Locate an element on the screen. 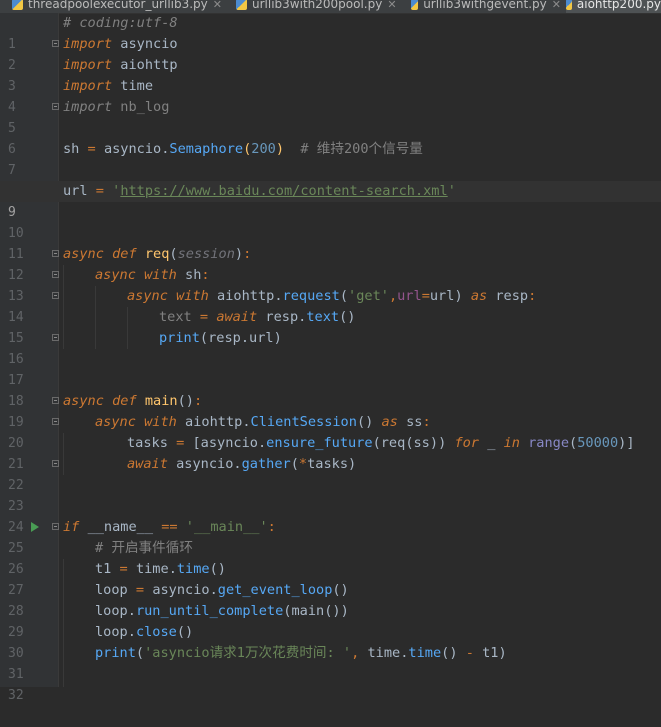  identifier: aiohttp is located at coordinates (149, 65).